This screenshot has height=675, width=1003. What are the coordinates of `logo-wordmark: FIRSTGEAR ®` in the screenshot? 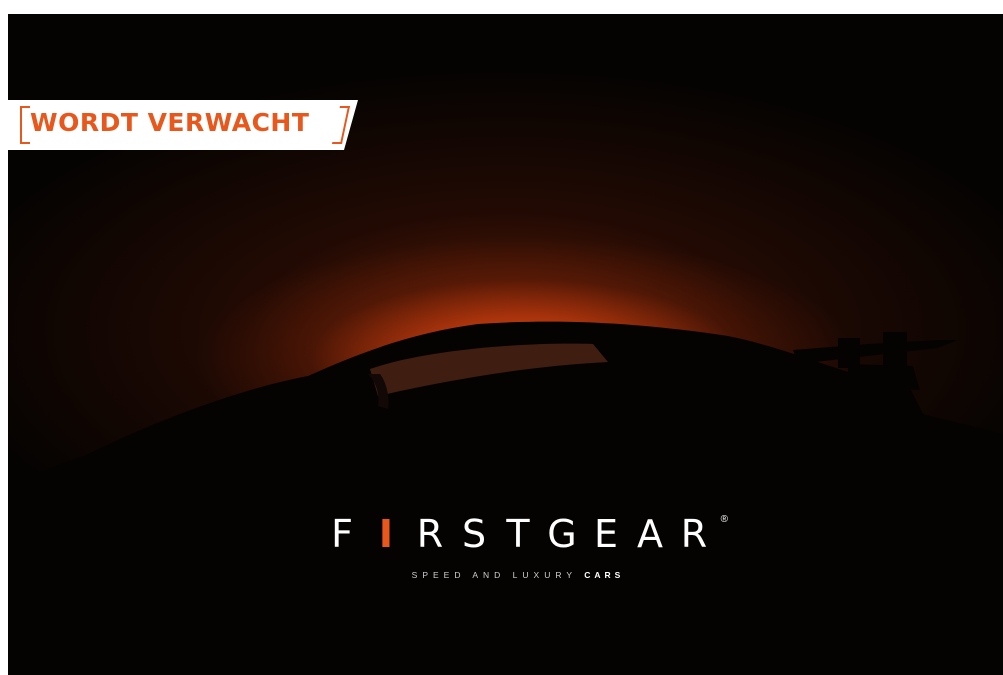 It's located at (524, 534).